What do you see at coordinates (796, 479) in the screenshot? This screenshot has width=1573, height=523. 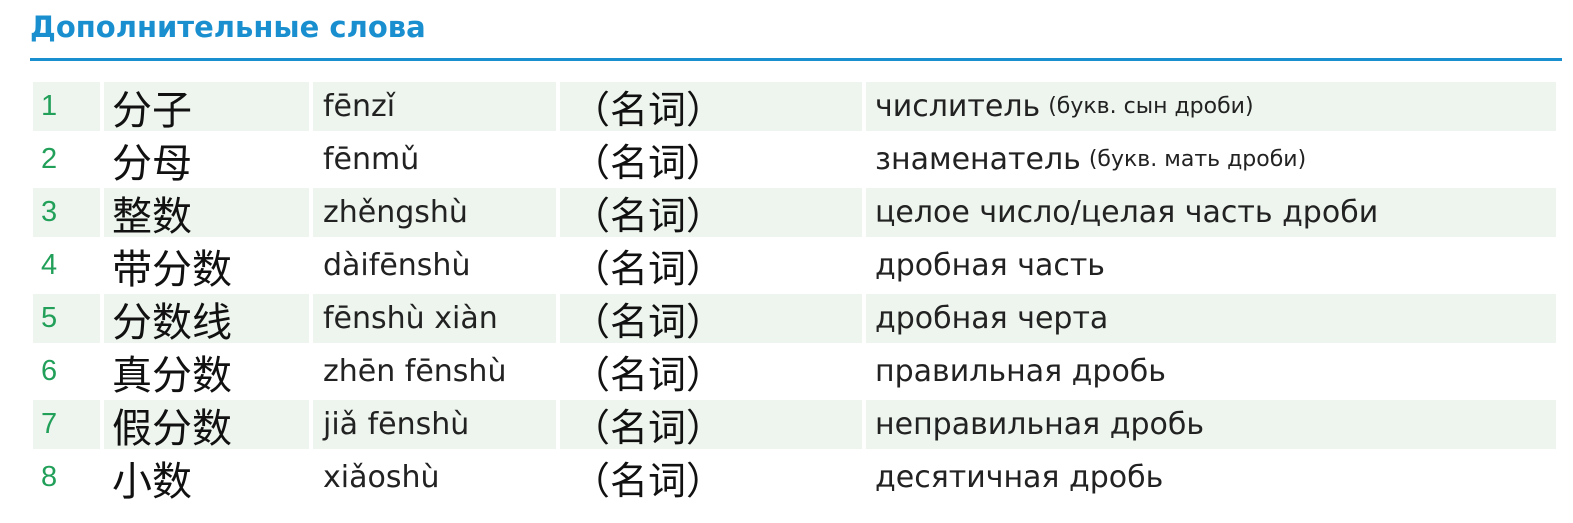 I see `vocab-row: 8 小数 xiǎoshù （名词） десятичная дробь` at bounding box center [796, 479].